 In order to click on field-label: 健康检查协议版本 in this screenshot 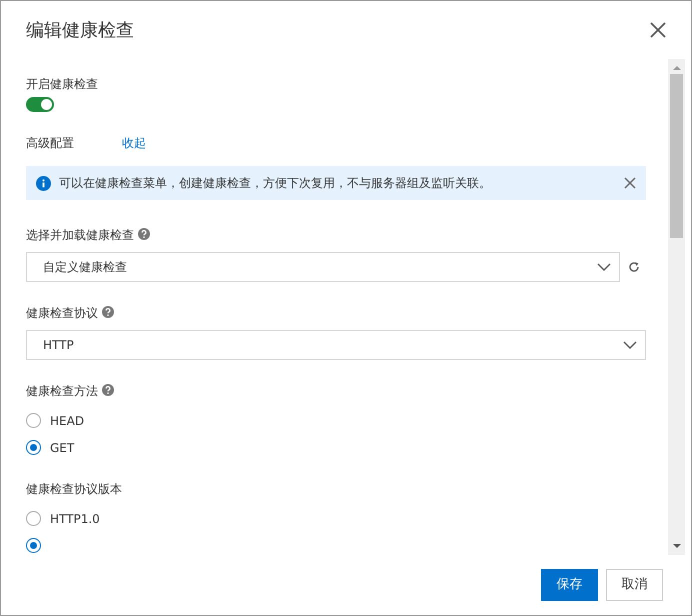, I will do `click(74, 489)`.